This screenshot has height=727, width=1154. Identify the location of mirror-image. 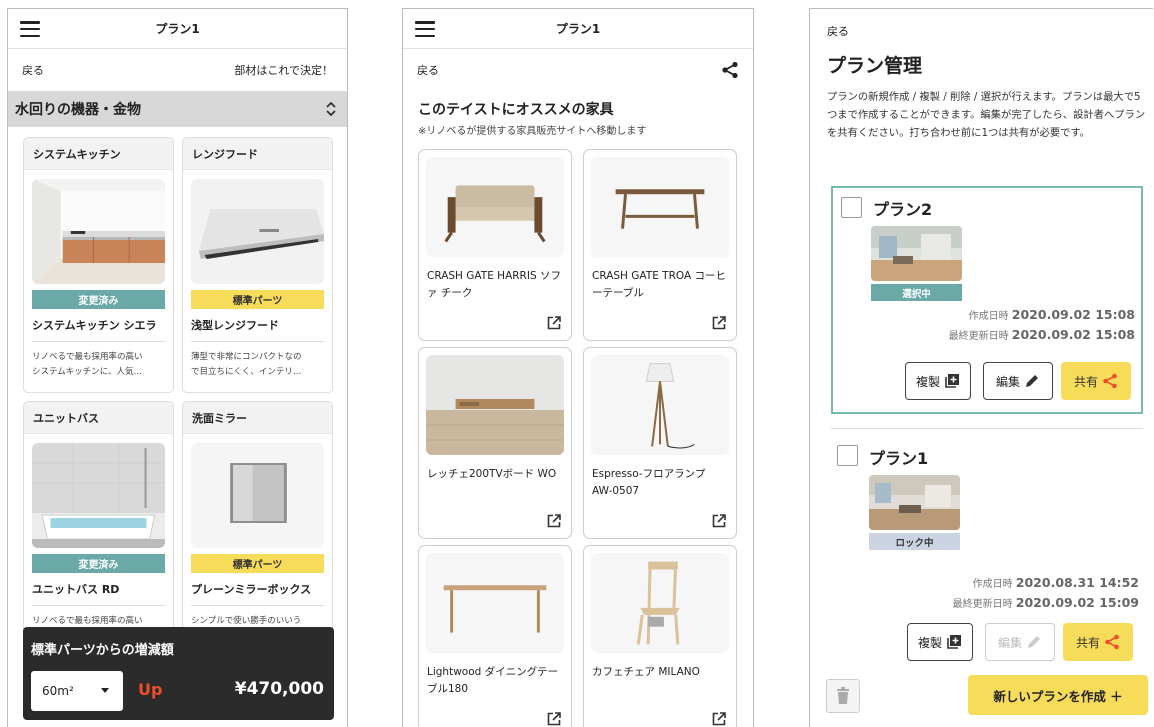
(257, 495).